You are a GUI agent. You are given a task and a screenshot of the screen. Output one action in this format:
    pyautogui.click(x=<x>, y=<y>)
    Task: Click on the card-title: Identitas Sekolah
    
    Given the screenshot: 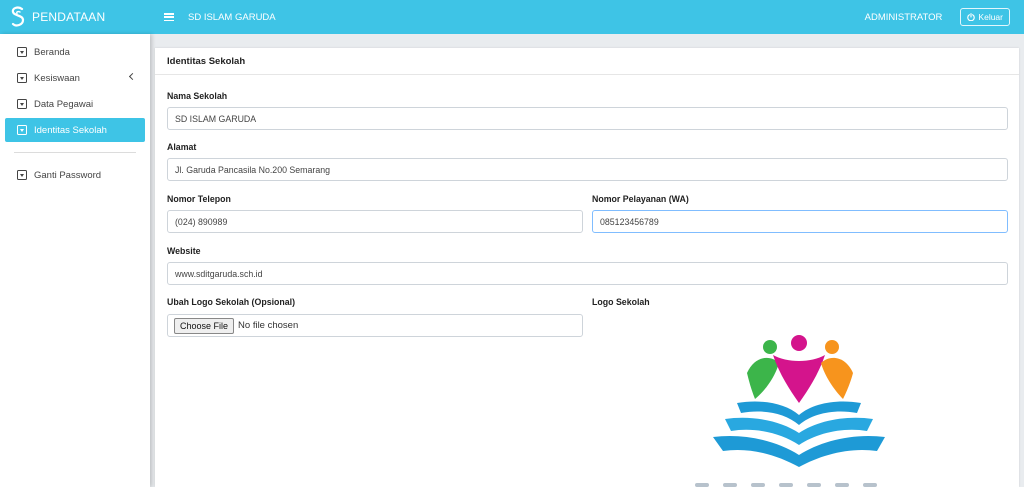 What is the action you would take?
    pyautogui.click(x=587, y=61)
    